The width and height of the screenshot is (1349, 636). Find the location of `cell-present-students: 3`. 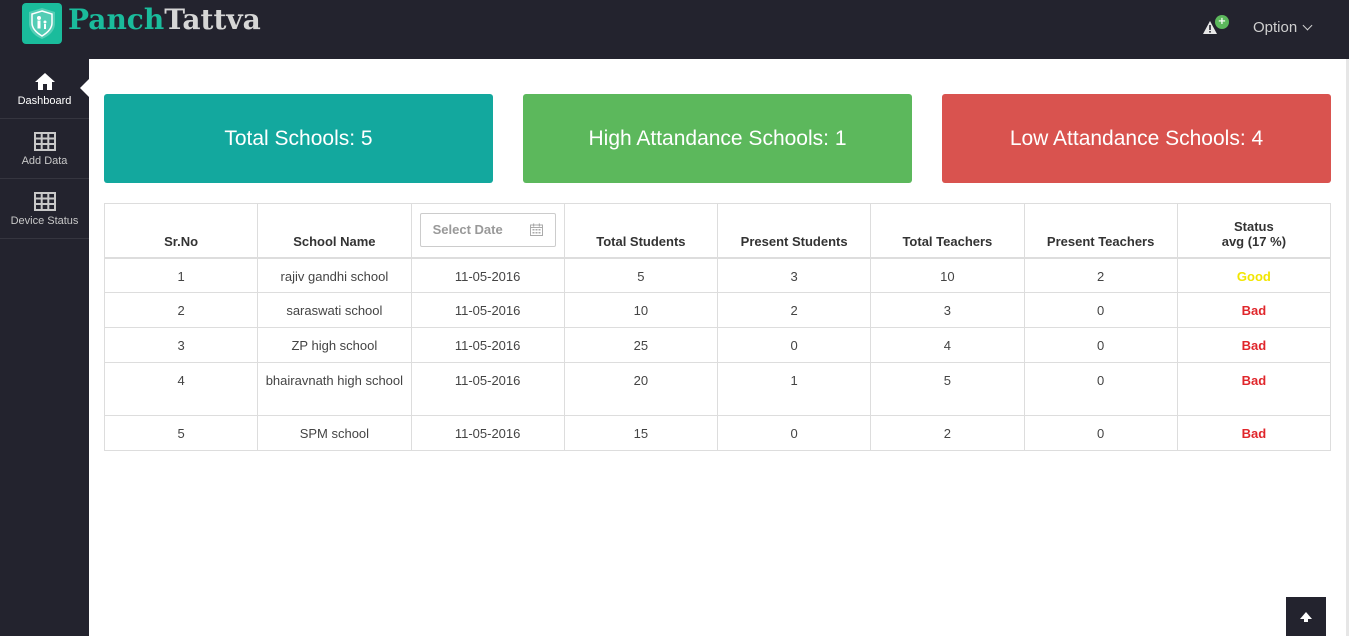

cell-present-students: 3 is located at coordinates (794, 275).